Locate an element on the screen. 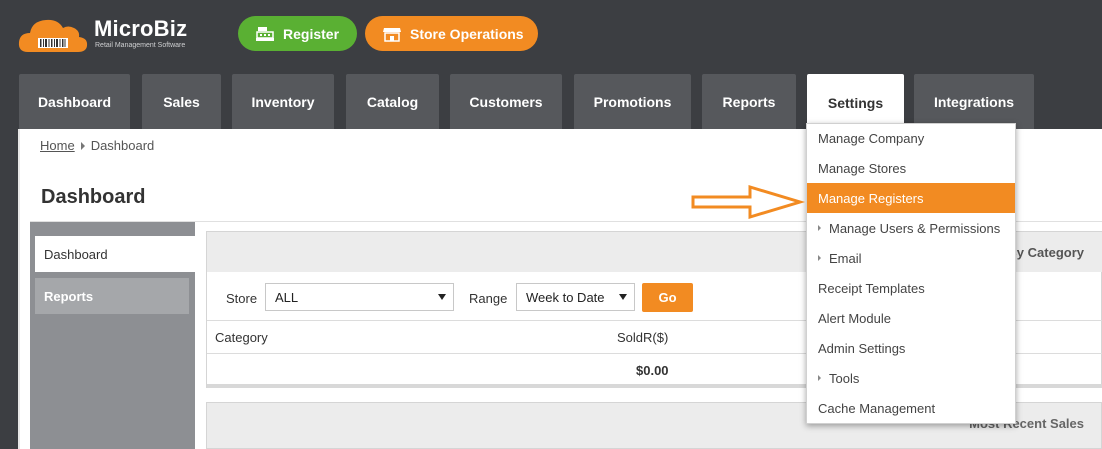 The height and width of the screenshot is (449, 1102). tab-reports: Reports is located at coordinates (749, 101).